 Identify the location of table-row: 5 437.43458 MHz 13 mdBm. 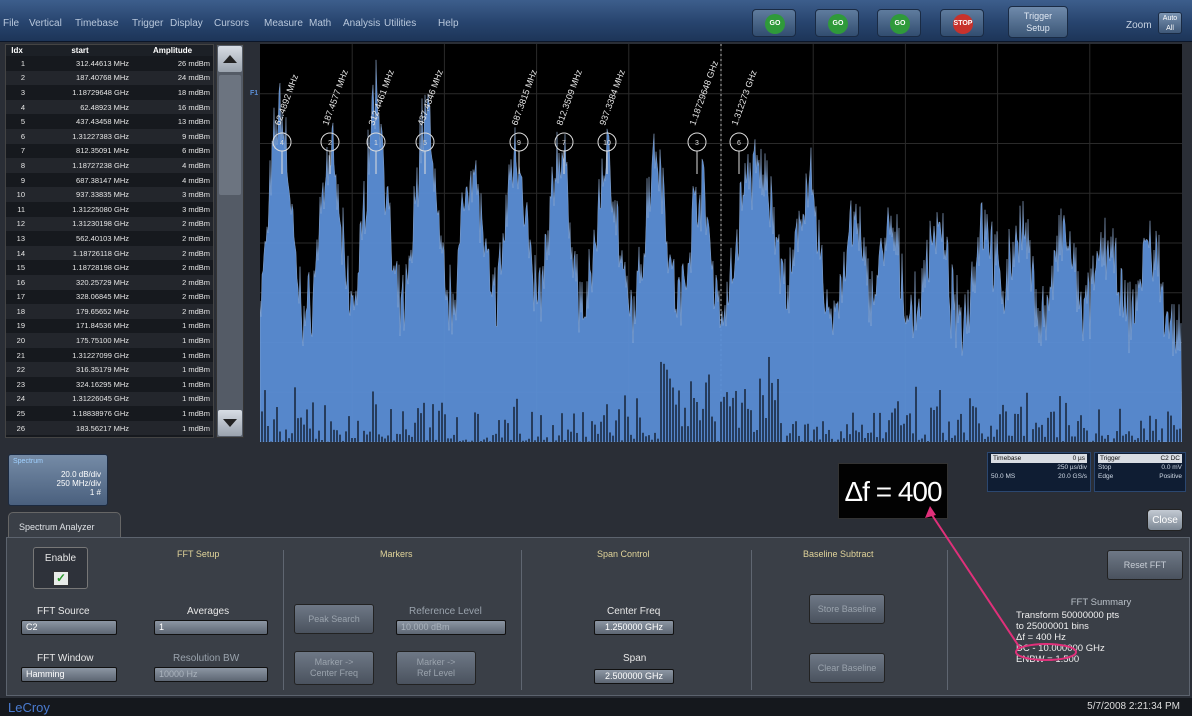
(109, 121).